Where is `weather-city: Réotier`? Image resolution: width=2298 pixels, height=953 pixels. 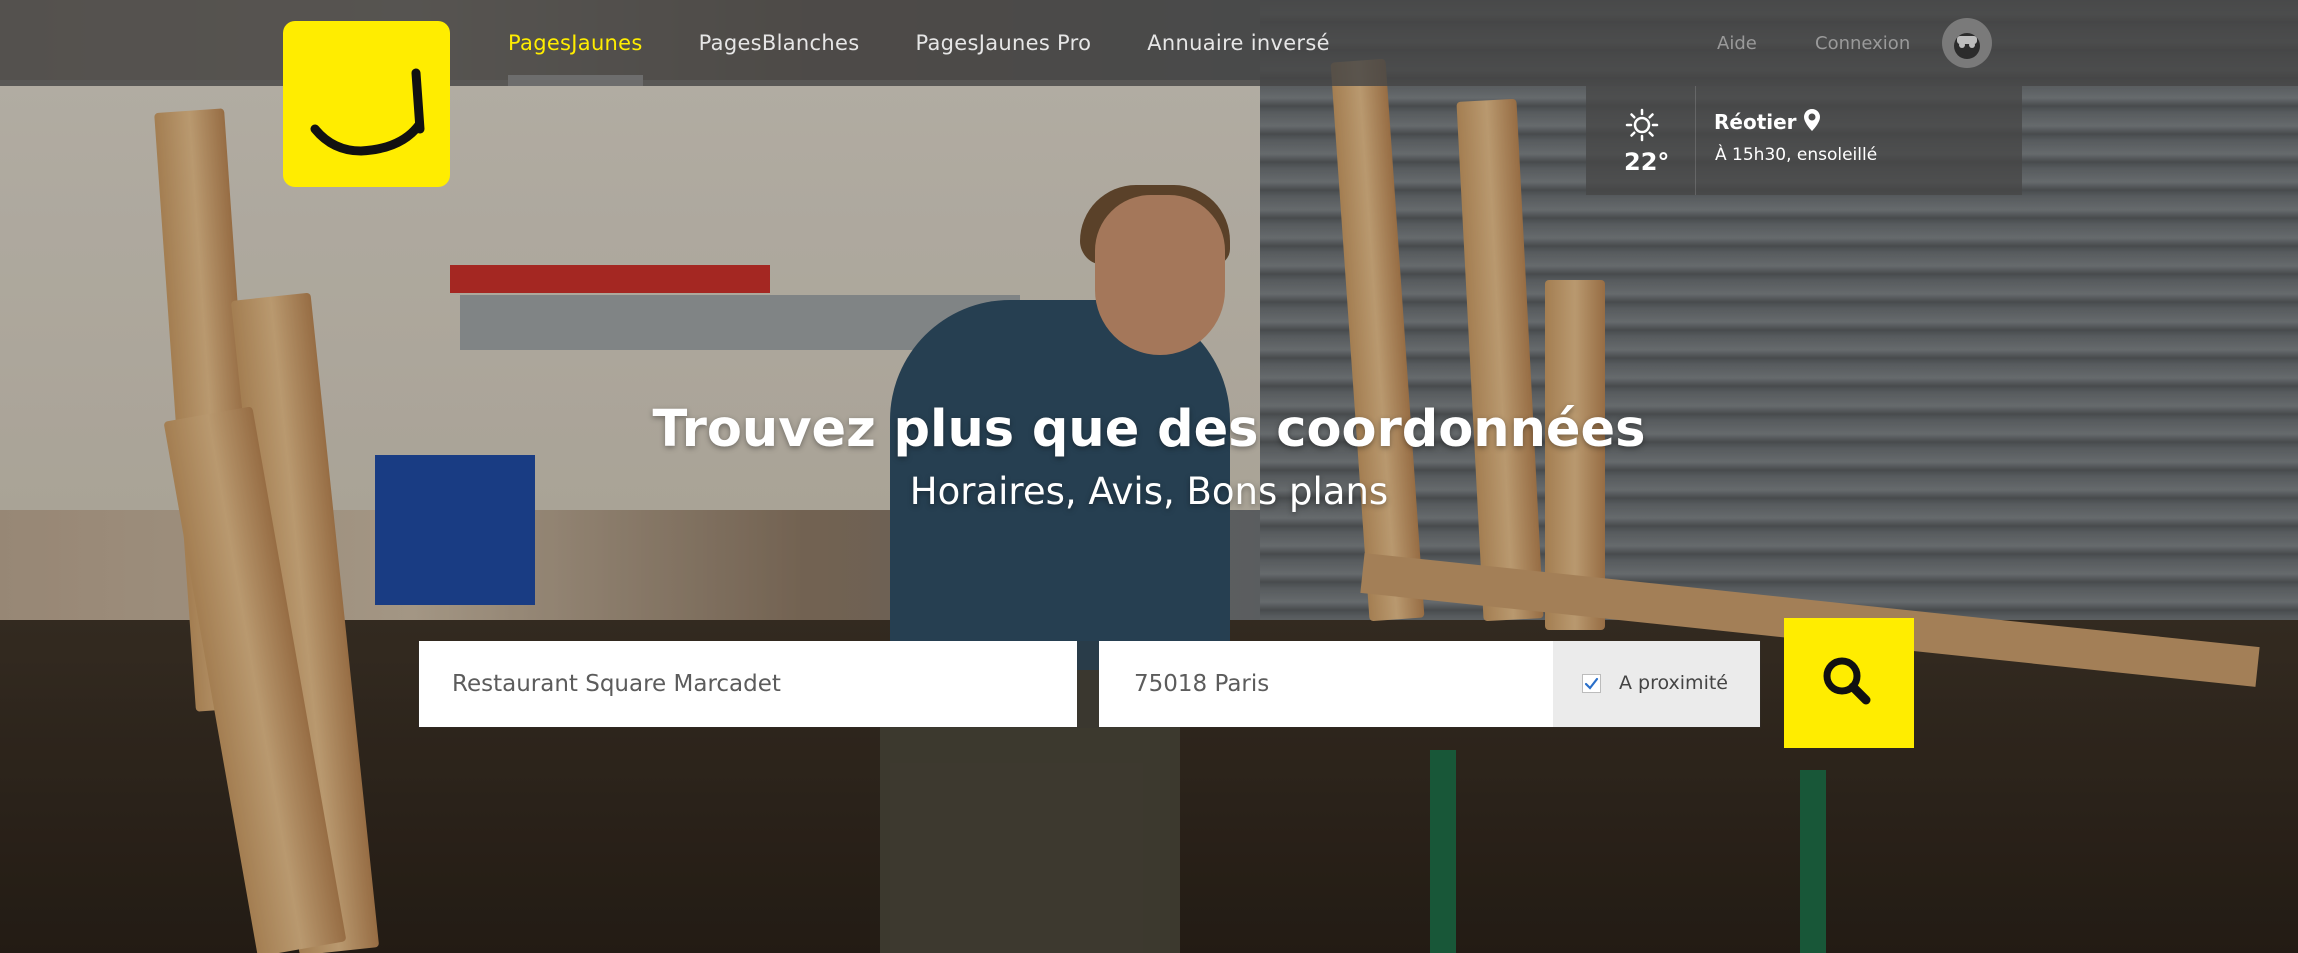
weather-city: Réotier is located at coordinates (1755, 122).